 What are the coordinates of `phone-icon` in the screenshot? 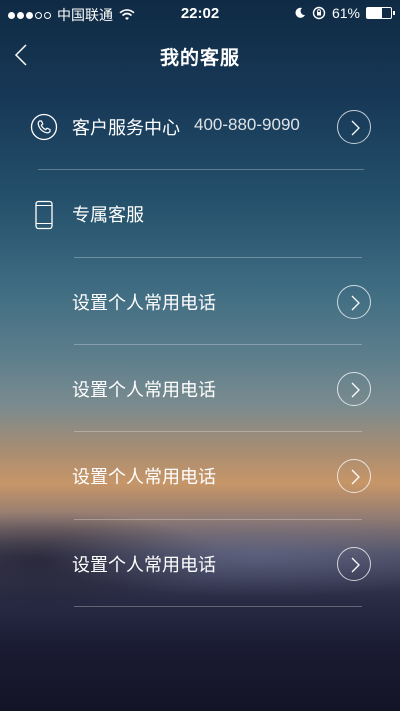 It's located at (44, 127).